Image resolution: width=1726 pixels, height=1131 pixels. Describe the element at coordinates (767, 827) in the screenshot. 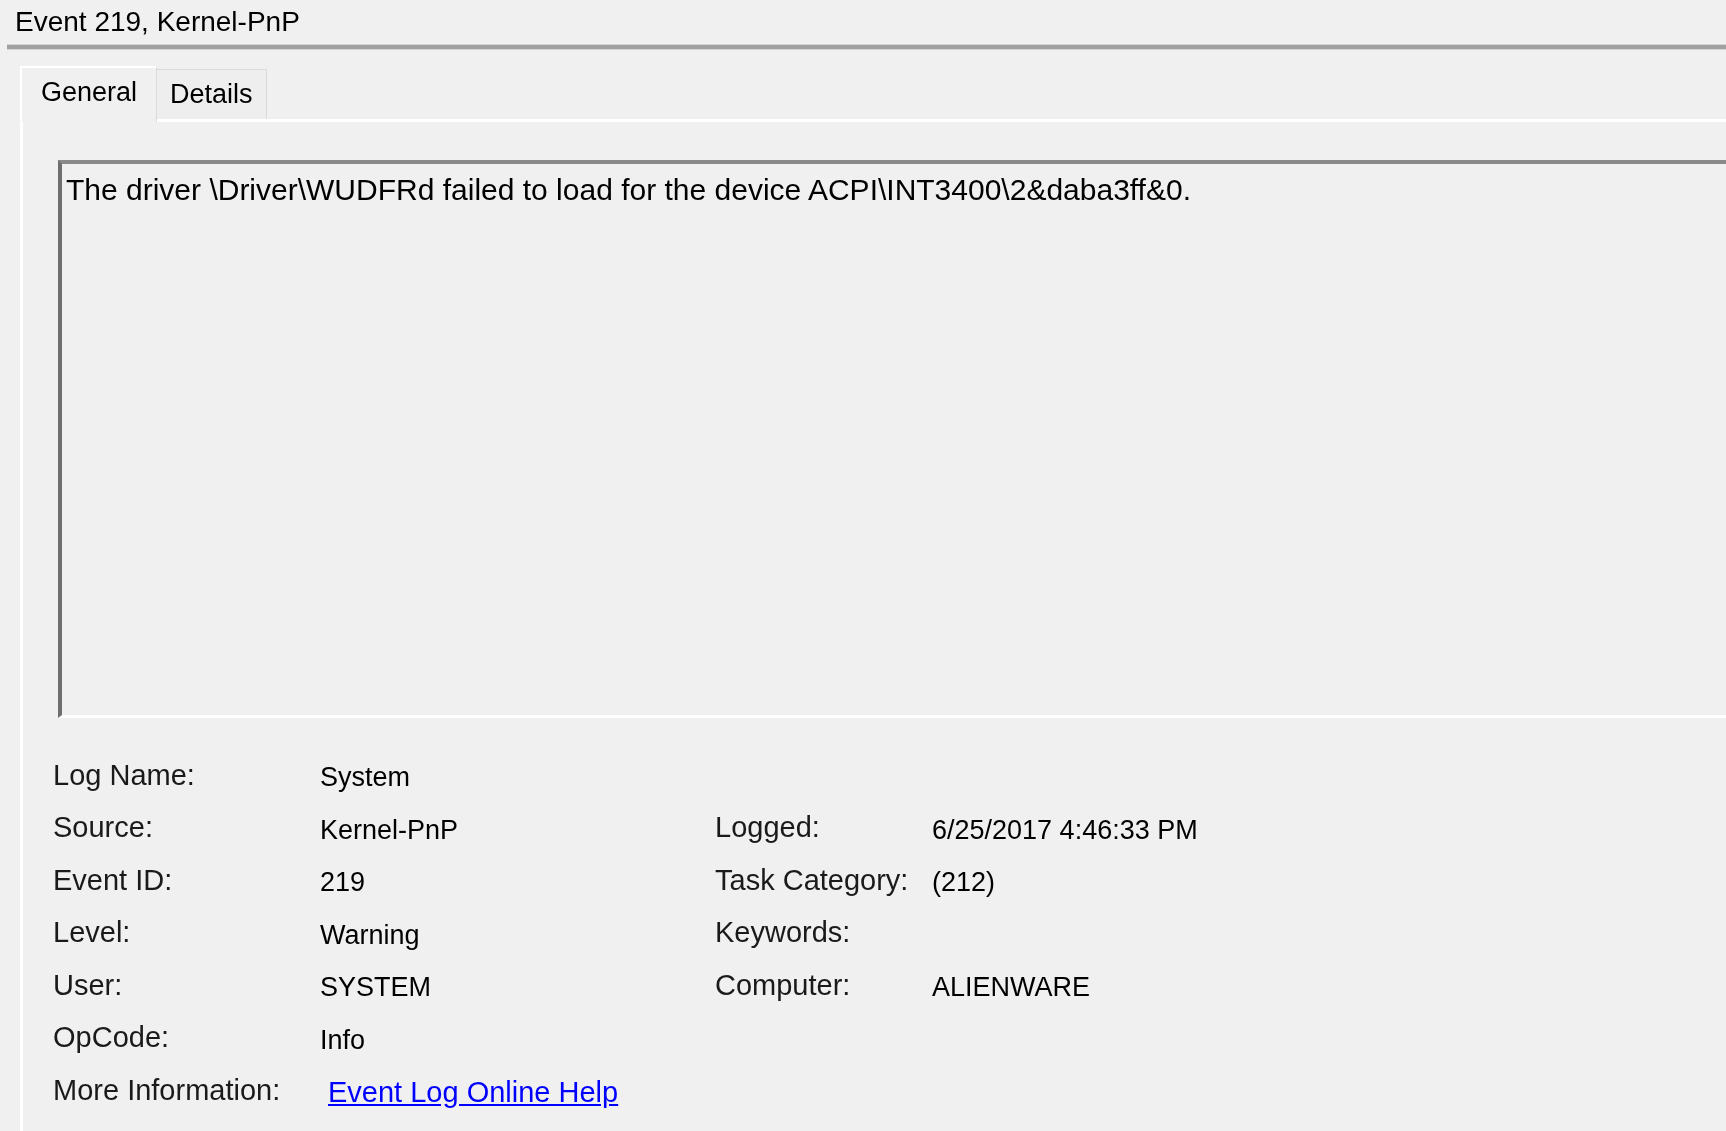

I see `field-label: Logged:` at that location.